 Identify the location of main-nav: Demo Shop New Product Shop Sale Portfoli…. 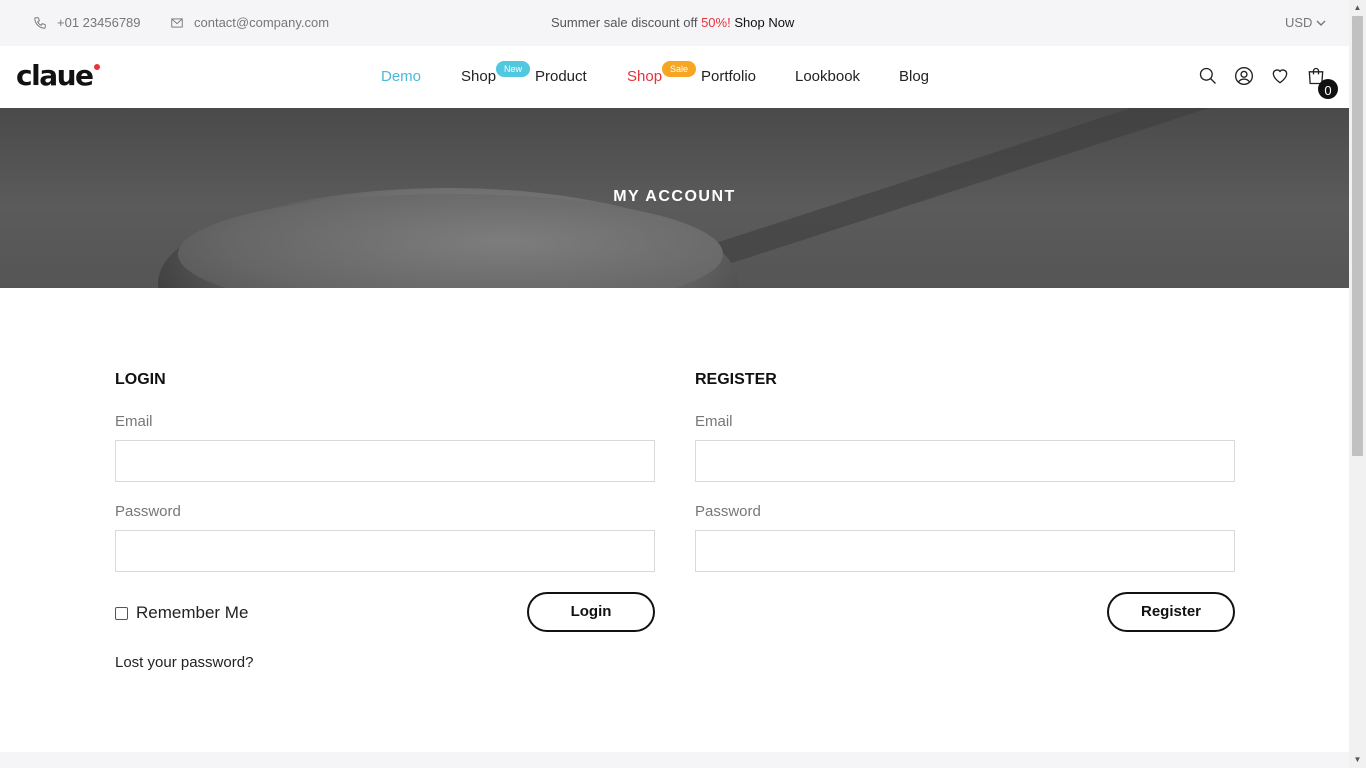
(674, 74).